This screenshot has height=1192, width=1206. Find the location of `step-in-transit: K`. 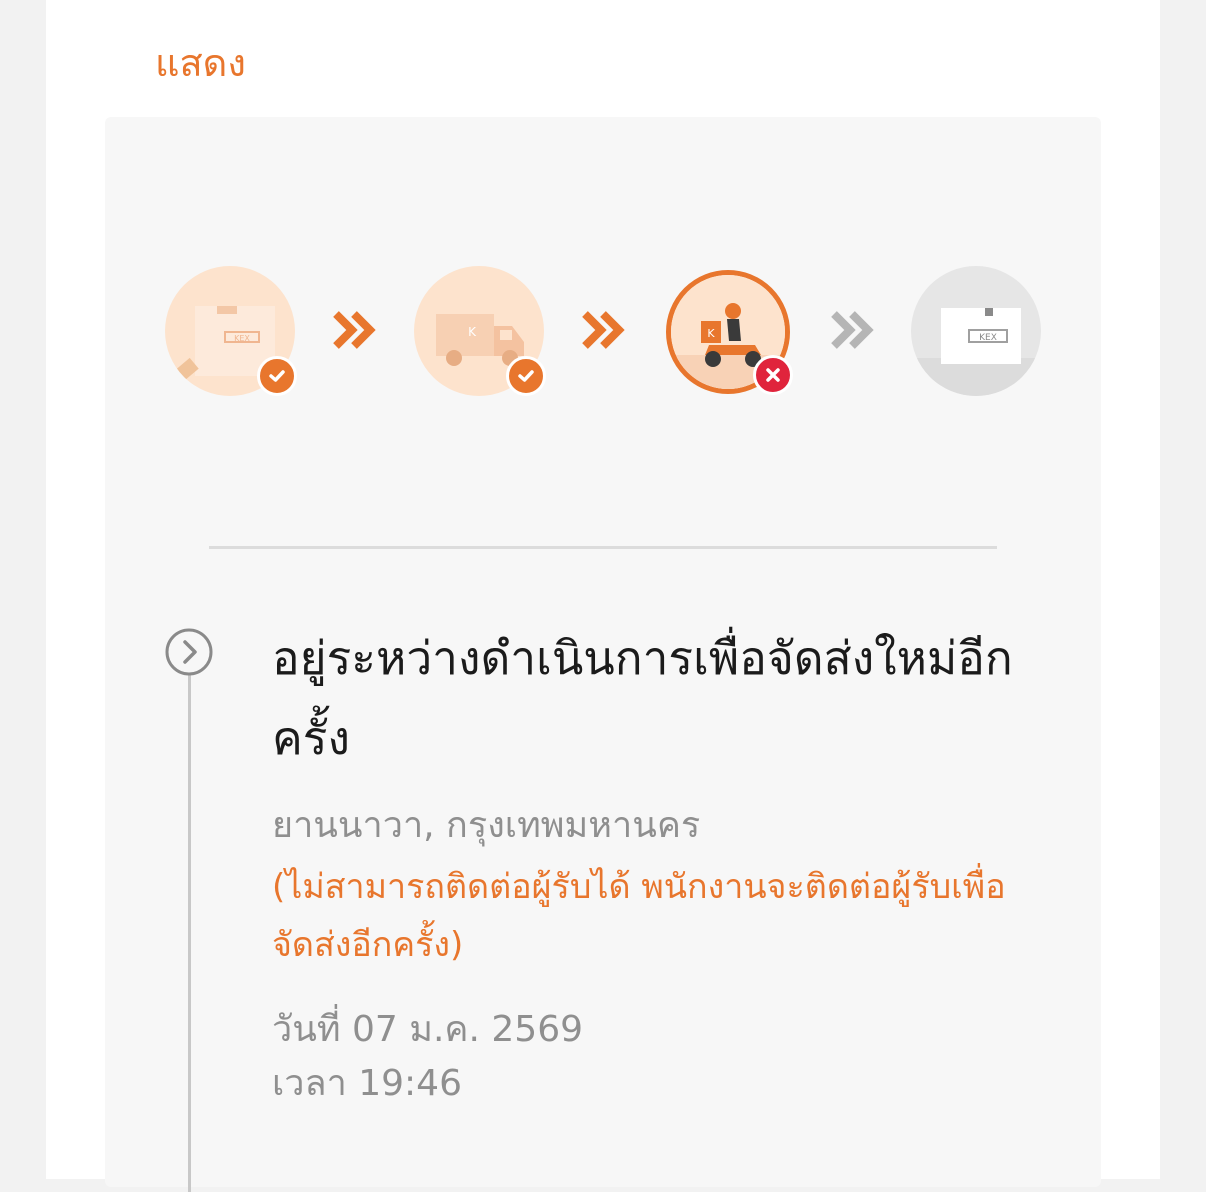

step-in-transit: K is located at coordinates (480, 331).